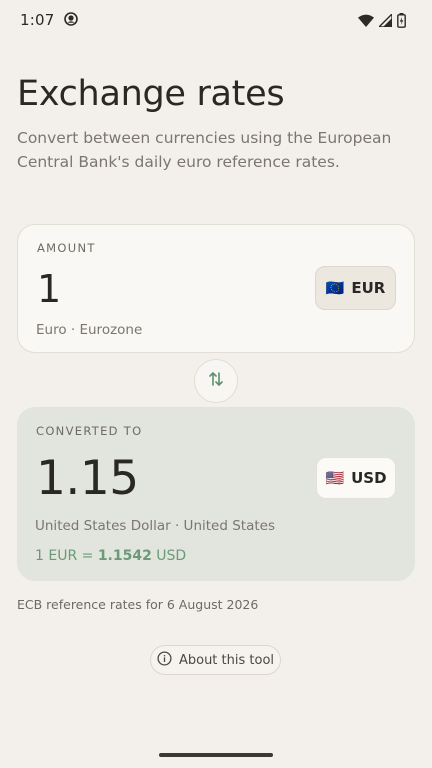 The image size is (432, 768). I want to click on about-button-label: About this tool, so click(226, 660).